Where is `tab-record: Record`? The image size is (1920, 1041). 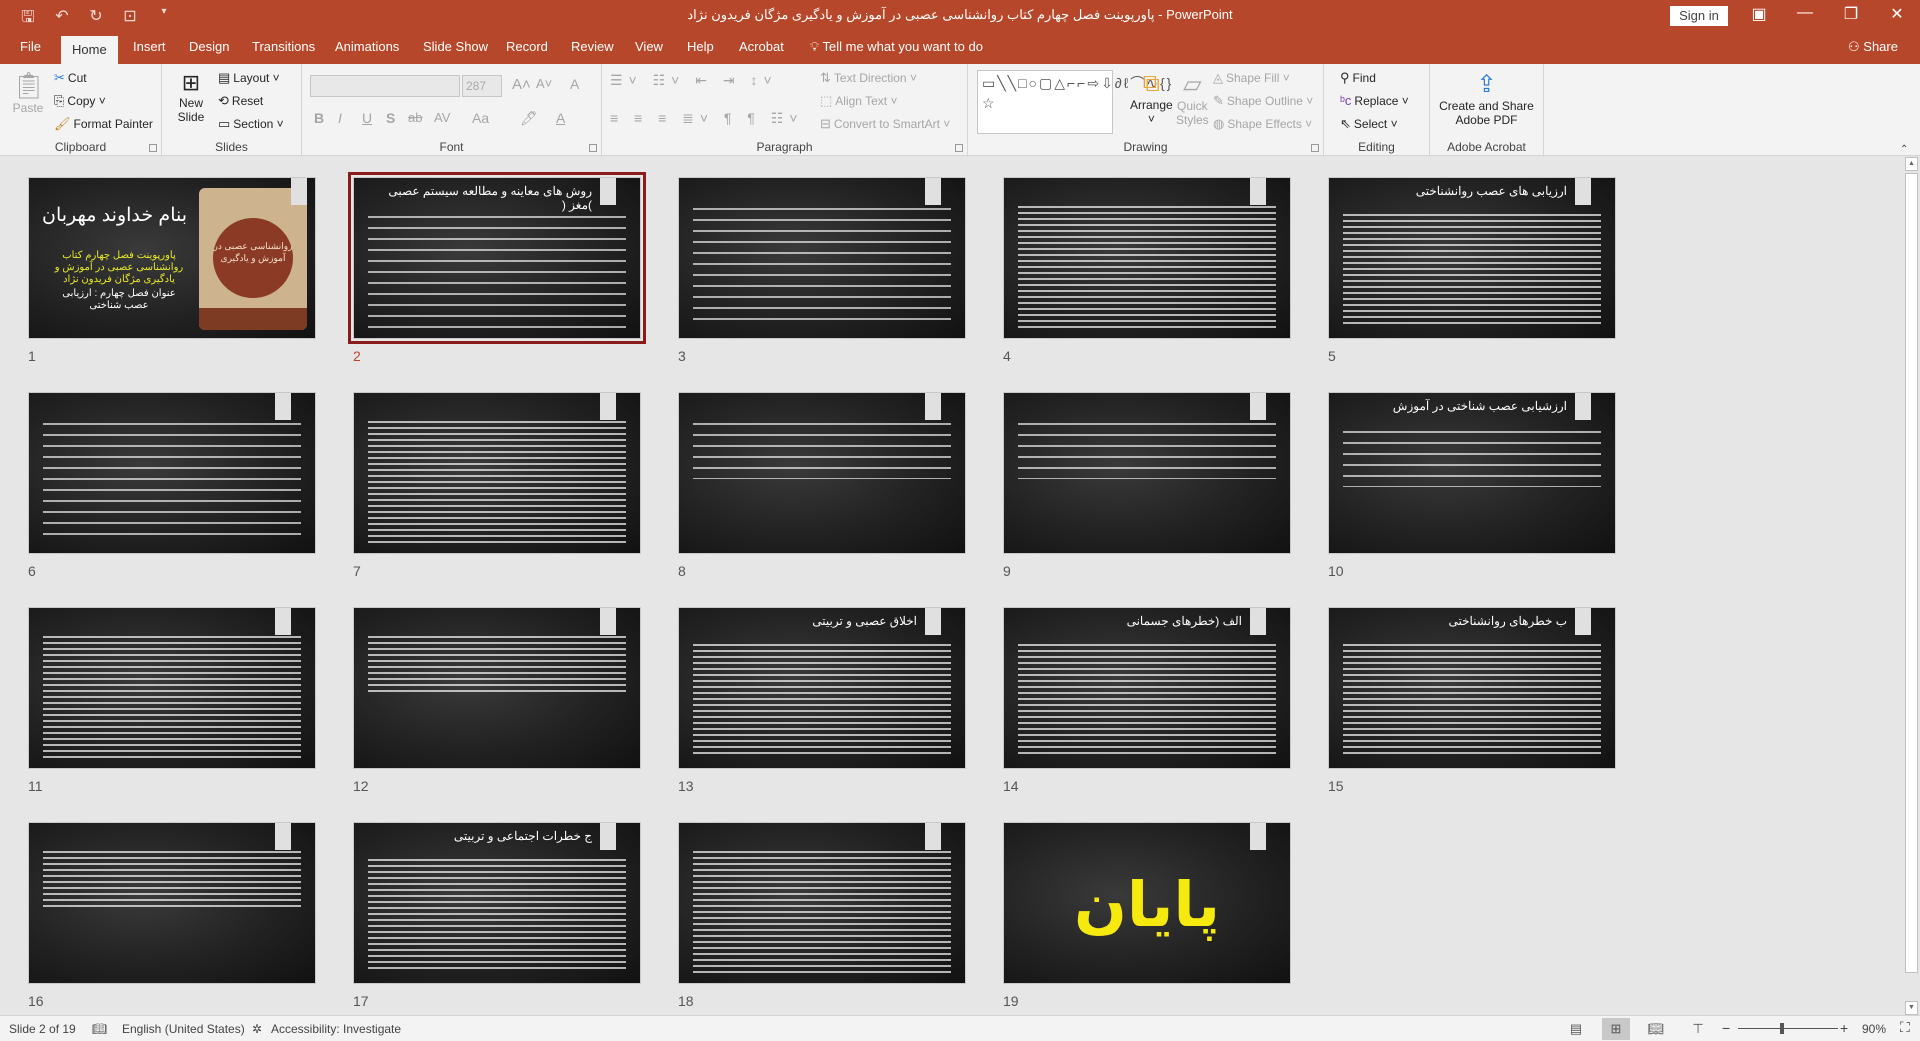
tab-record: Record is located at coordinates (527, 46).